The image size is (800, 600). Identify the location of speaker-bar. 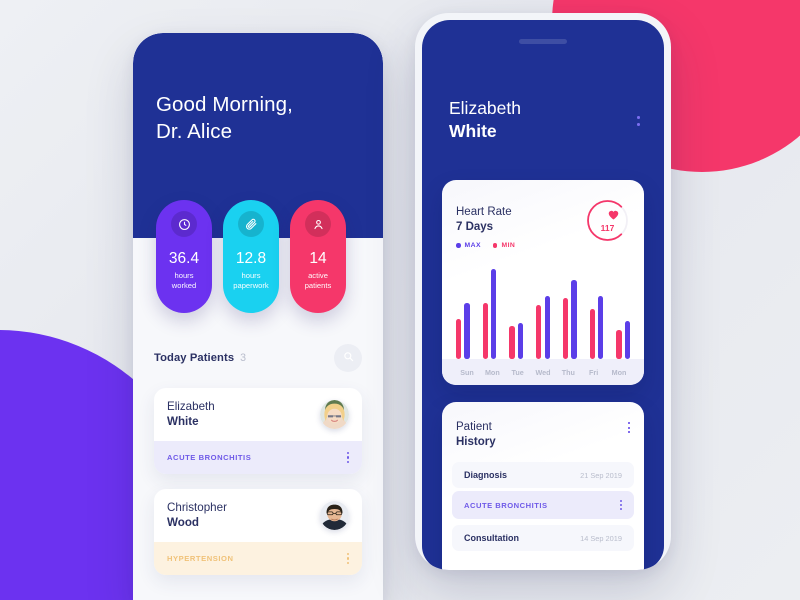
(543, 41).